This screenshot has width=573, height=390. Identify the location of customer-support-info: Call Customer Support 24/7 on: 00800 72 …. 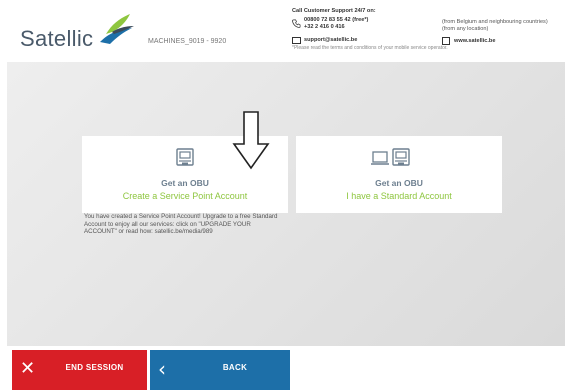
(428, 33).